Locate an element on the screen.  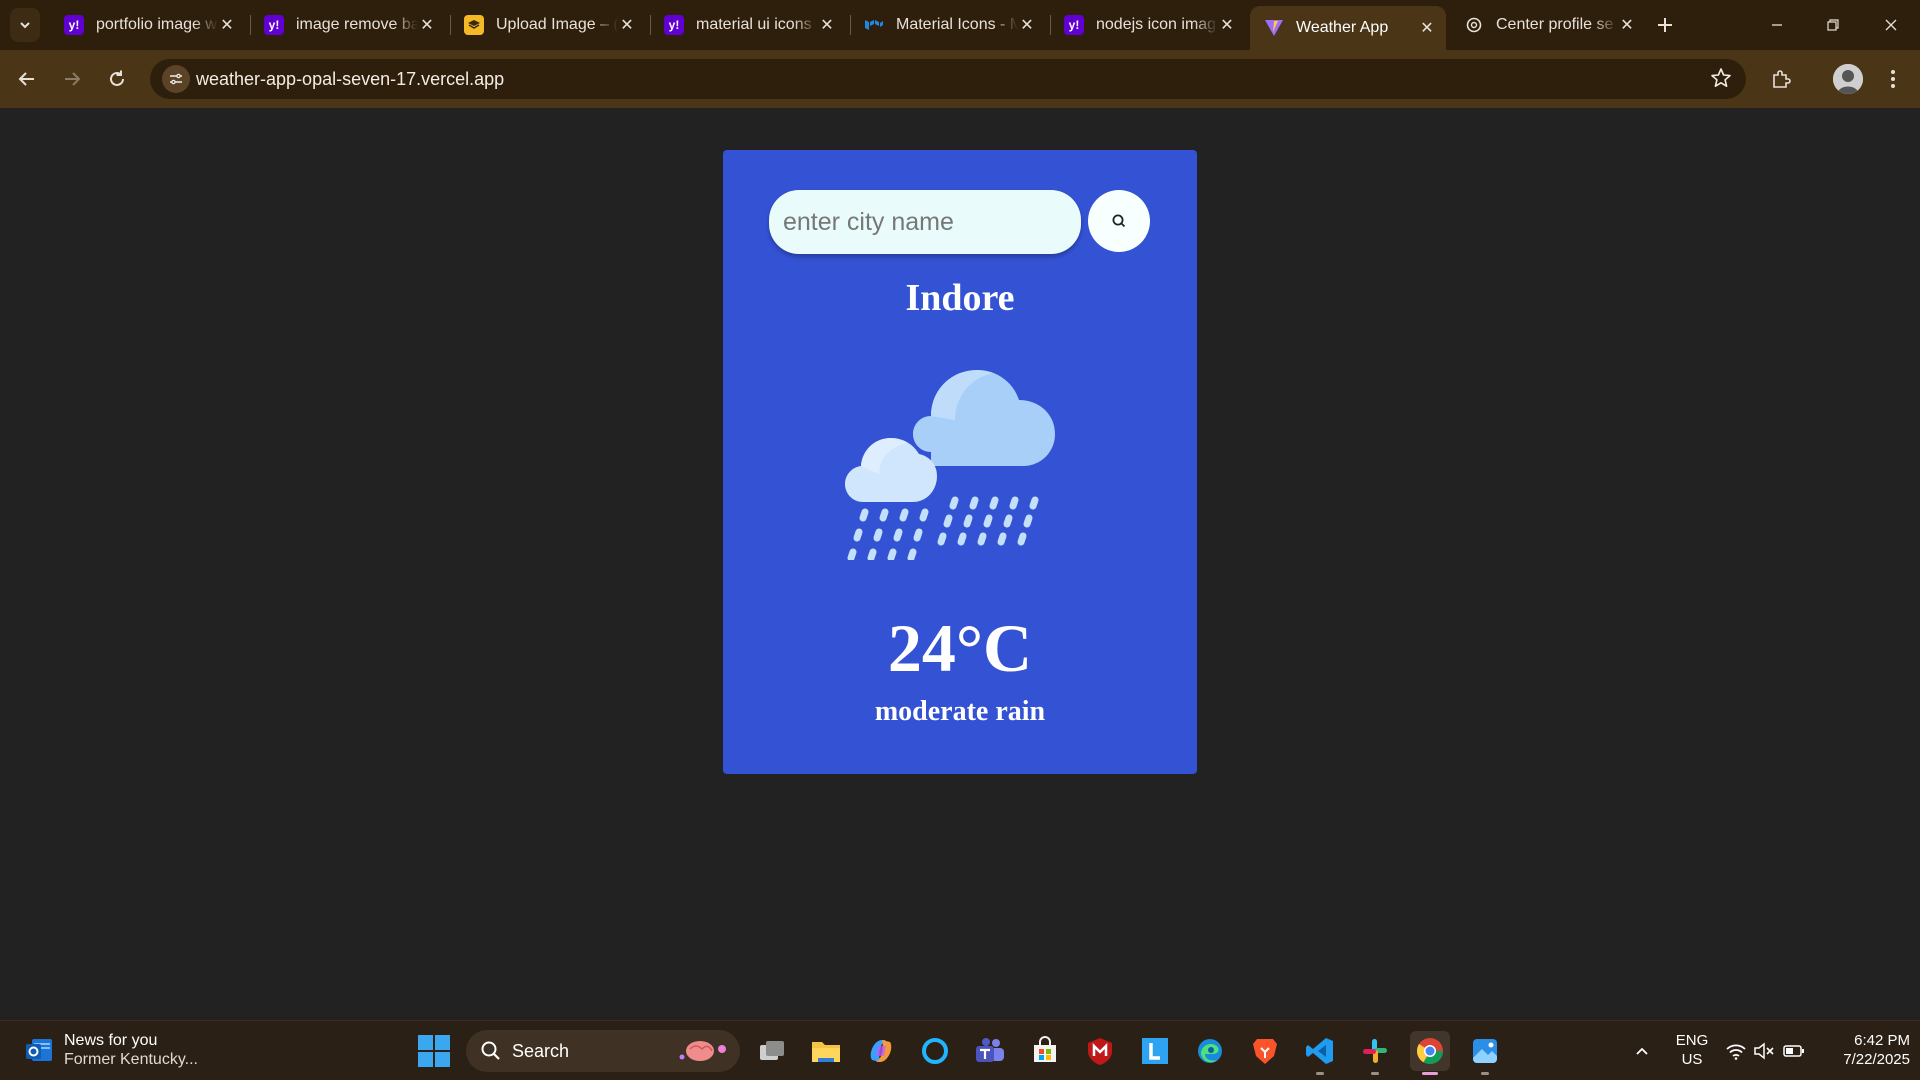
photos-button is located at coordinates (1485, 1053).